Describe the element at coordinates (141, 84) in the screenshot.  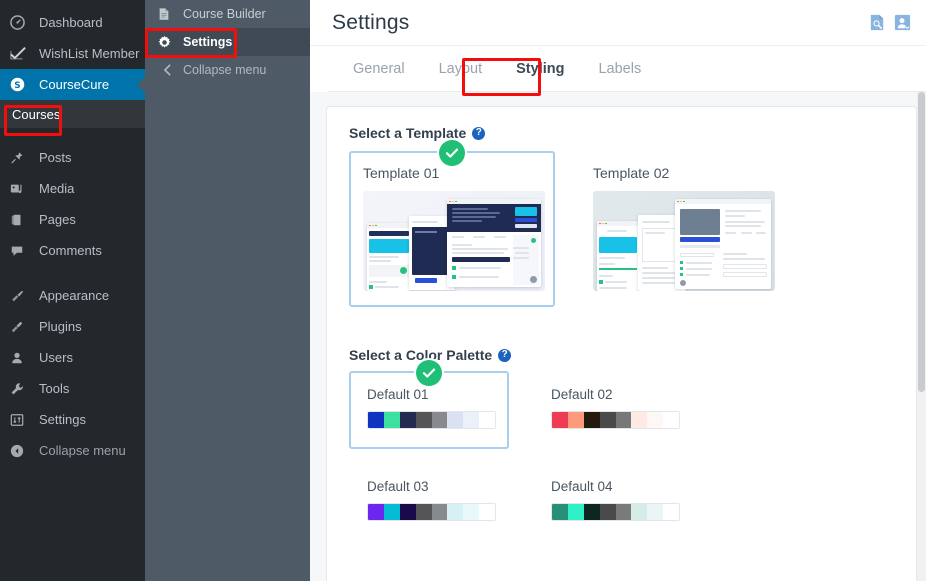
I see `submenu-arrow-icon` at that location.